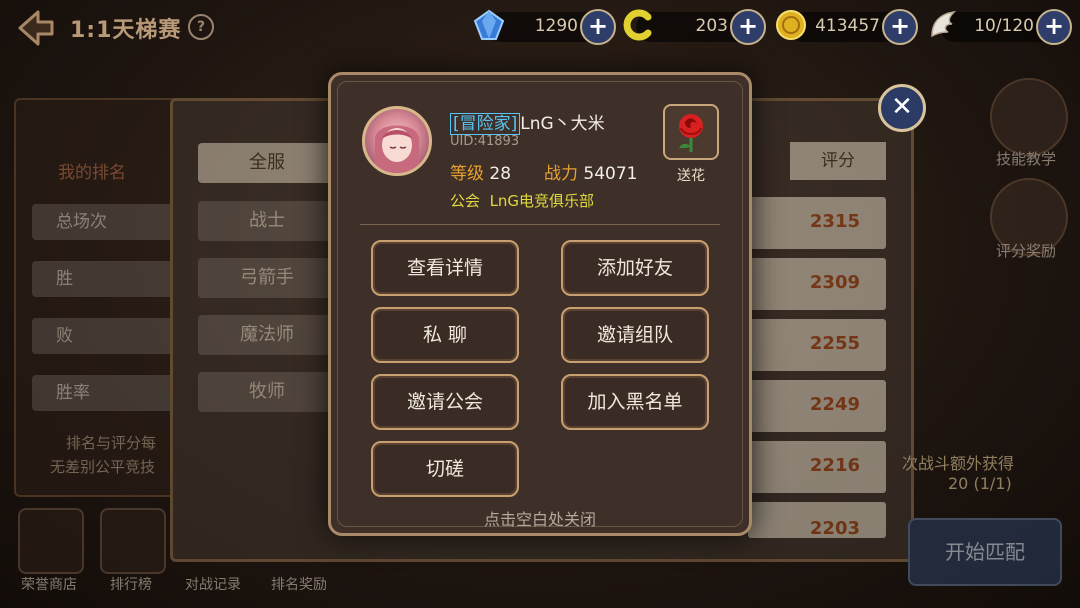 The height and width of the screenshot is (608, 1080). What do you see at coordinates (201, 27) in the screenshot?
I see `help-icon: ?` at bounding box center [201, 27].